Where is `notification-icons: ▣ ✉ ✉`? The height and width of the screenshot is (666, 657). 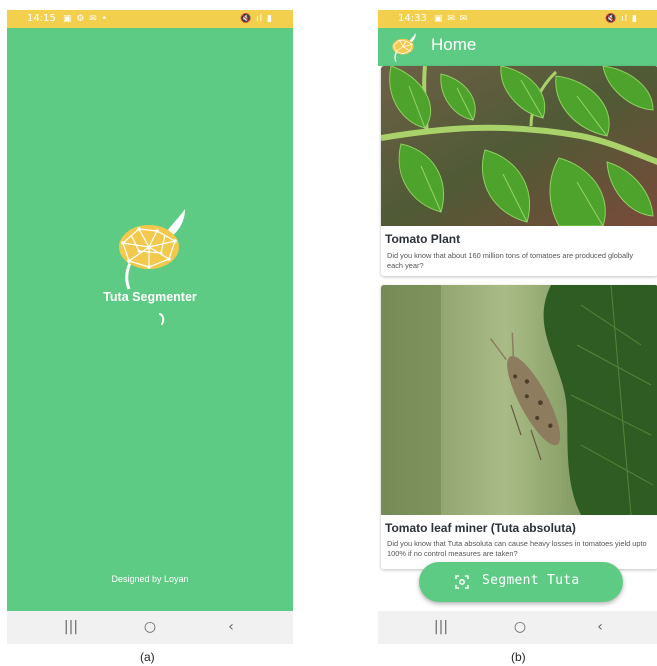 notification-icons: ▣ ✉ ✉ is located at coordinates (451, 19).